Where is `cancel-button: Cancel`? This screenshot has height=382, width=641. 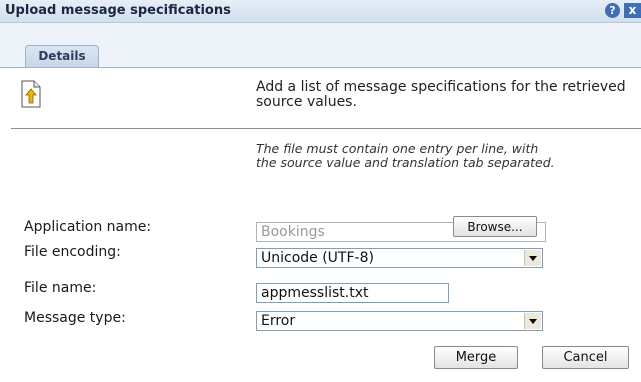
cancel-button: Cancel is located at coordinates (585, 357).